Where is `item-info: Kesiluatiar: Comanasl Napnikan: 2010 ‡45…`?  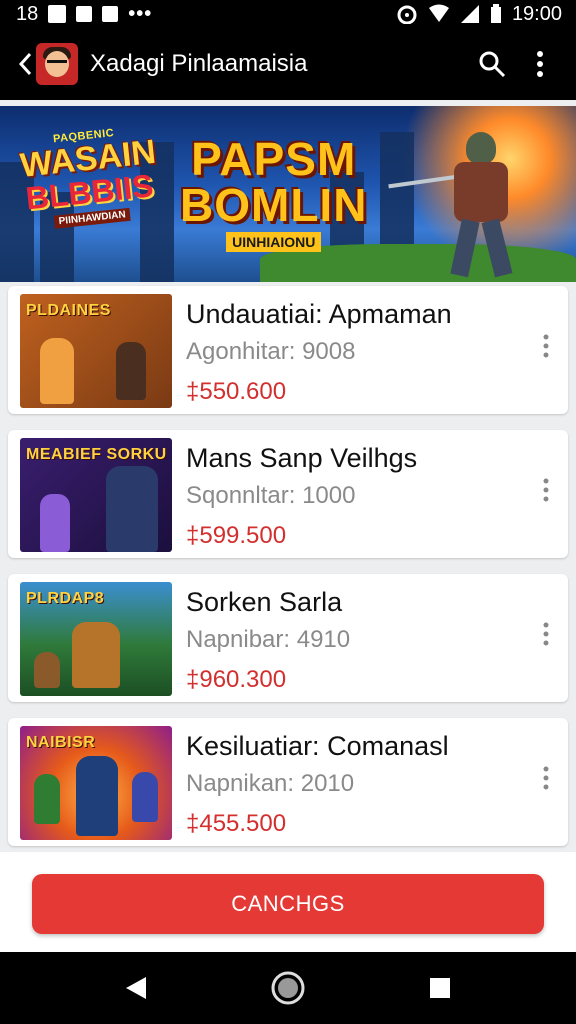
item-info: Kesiluatiar: Comanasl Napnikan: 2010 ‡45… is located at coordinates (356, 785).